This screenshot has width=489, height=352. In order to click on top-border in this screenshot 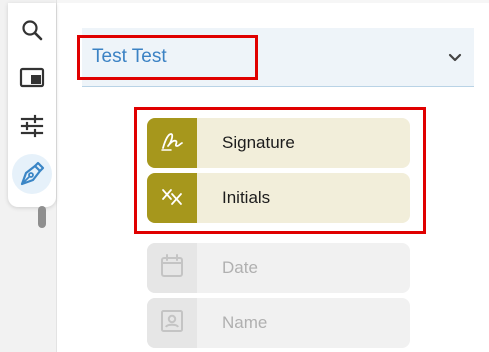, I will do `click(273, 1)`.